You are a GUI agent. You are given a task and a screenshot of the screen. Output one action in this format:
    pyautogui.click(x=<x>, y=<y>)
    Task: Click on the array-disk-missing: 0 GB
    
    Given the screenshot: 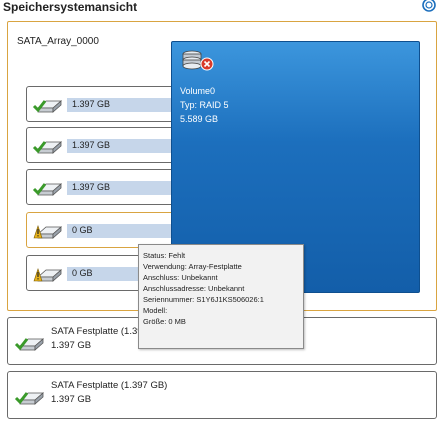 What is the action you would take?
    pyautogui.click(x=102, y=230)
    